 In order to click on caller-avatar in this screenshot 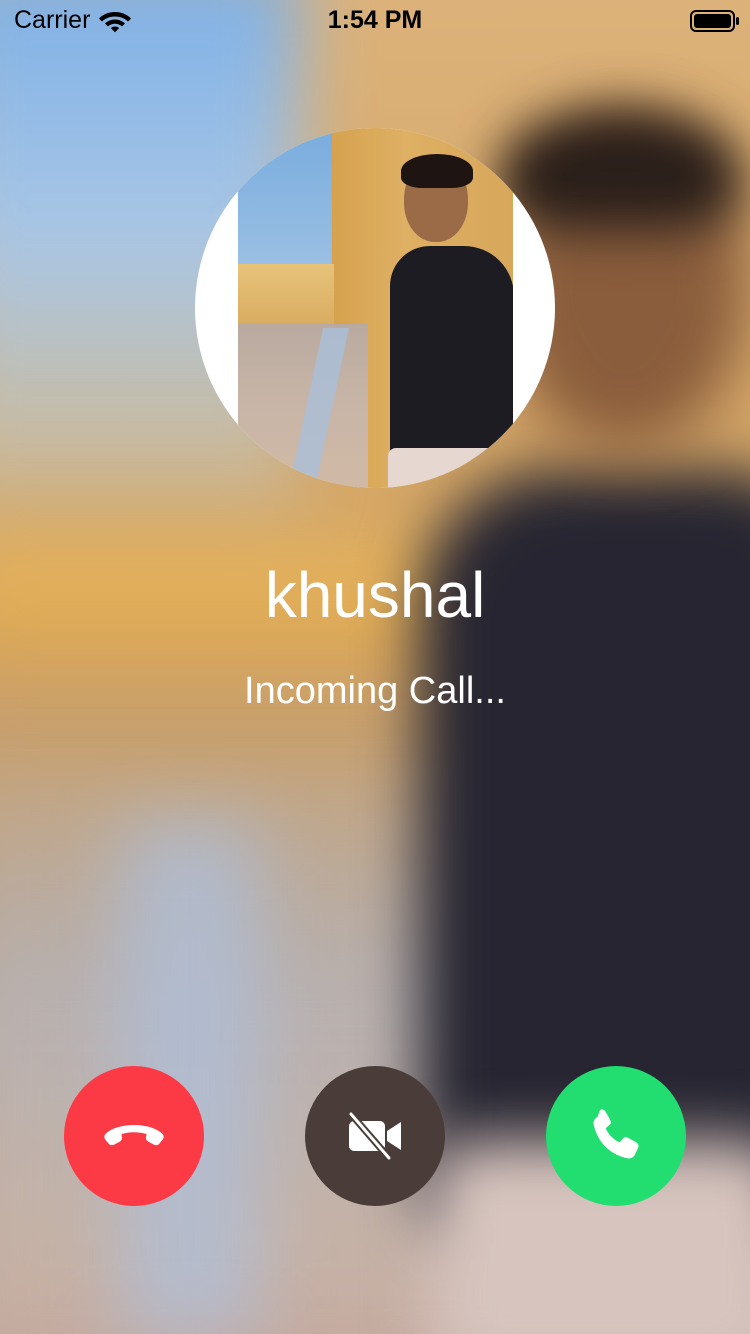, I will do `click(375, 308)`.